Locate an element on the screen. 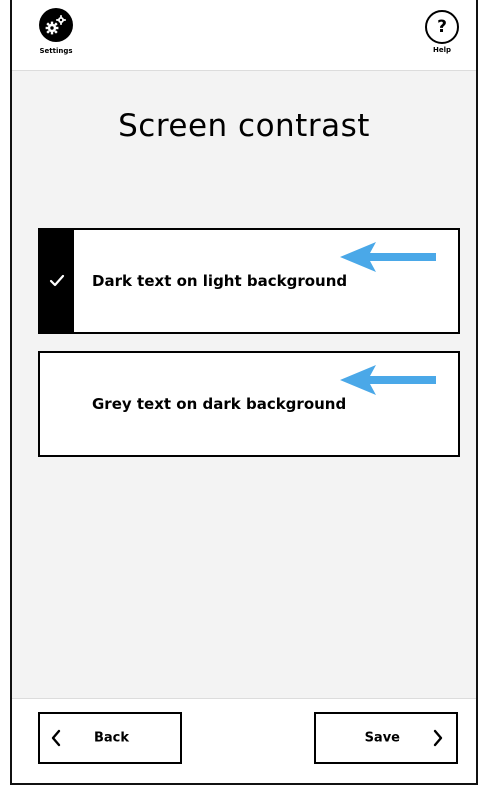 Image resolution: width=480 pixels, height=787 pixels. help-icon: ? is located at coordinates (442, 27).